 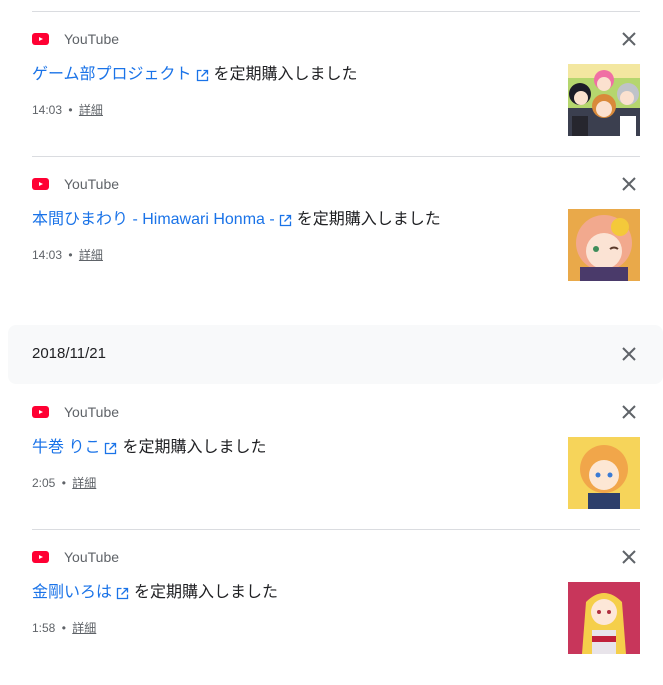 I want to click on activity-title: ゲーム部プロジェクト を定期購入しました, so click(x=195, y=75).